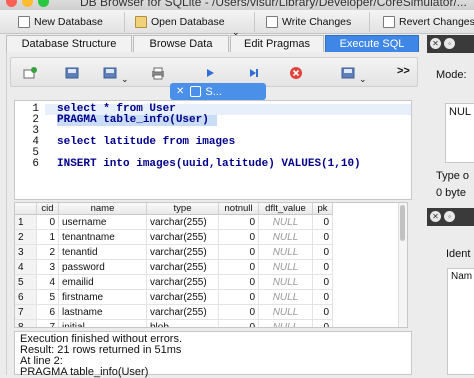 This screenshot has height=378, width=474. Describe the element at coordinates (26, 282) in the screenshot. I see `row-number: 5` at that location.